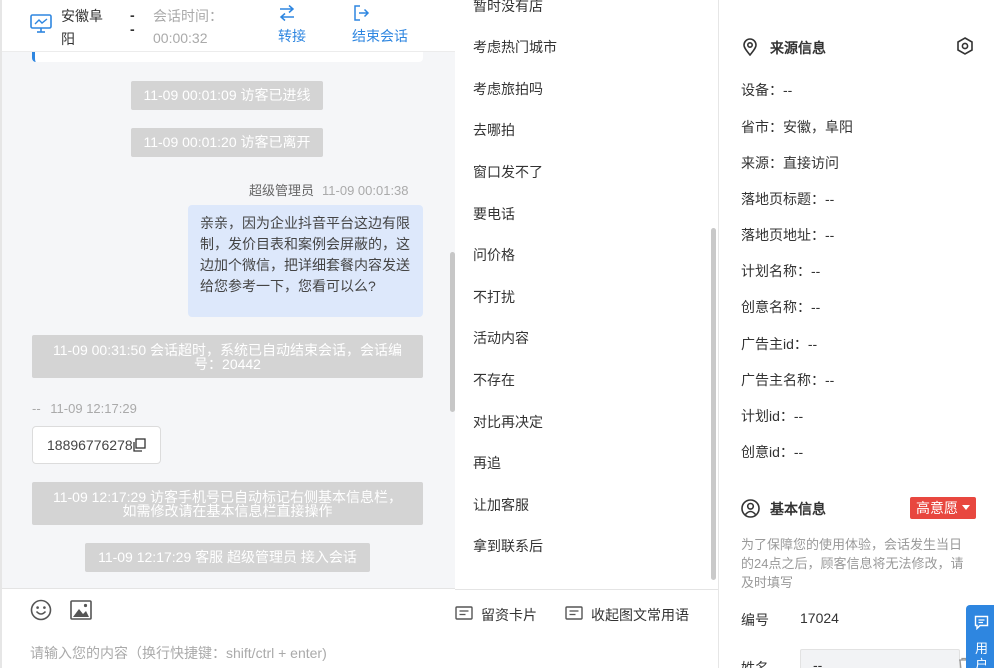 The image size is (994, 668). I want to click on quick-reply-item: 暂时没有店, so click(508, 8).